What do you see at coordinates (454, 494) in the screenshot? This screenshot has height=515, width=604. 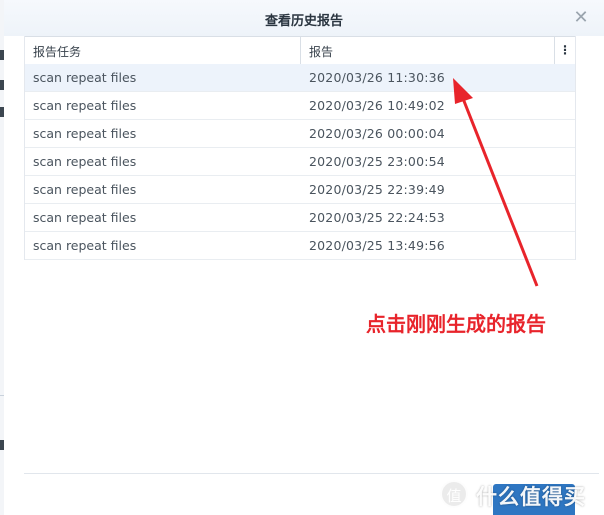 I see `watermark-logo-icon: 值` at bounding box center [454, 494].